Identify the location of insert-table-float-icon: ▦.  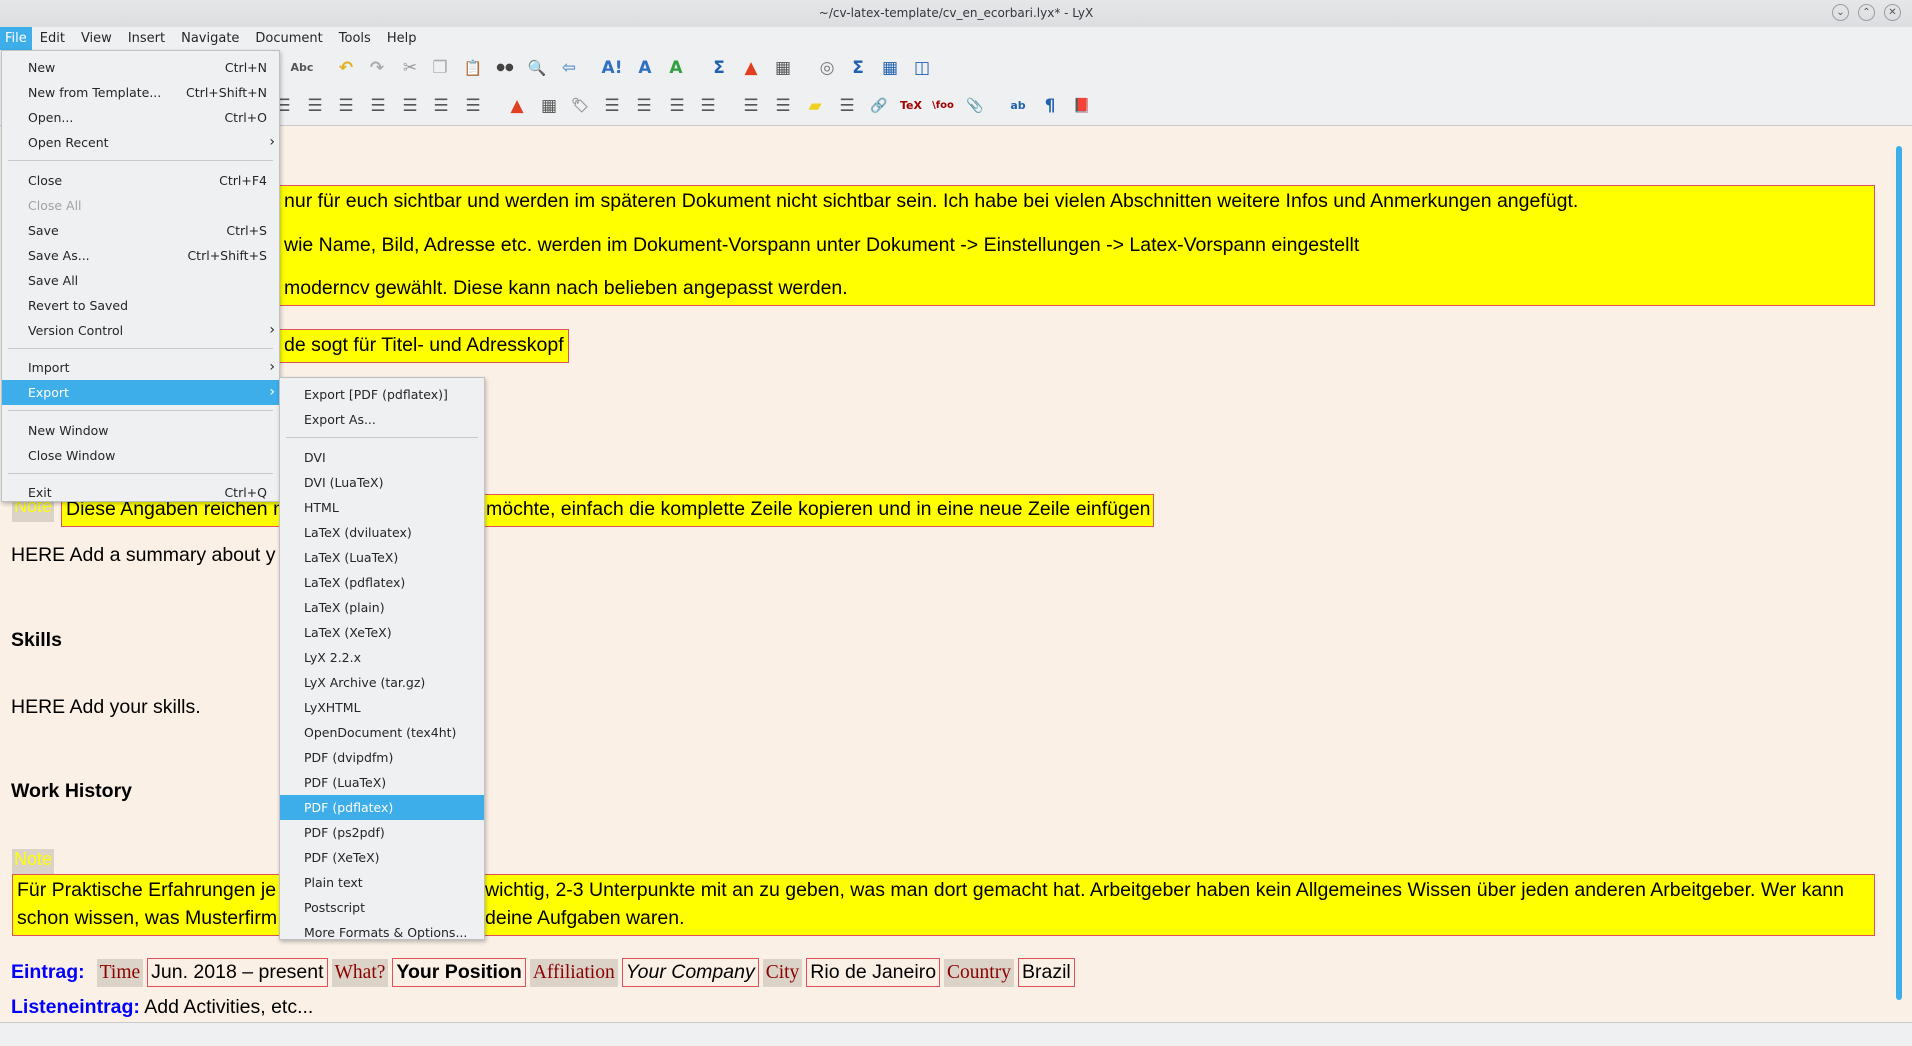
(549, 106).